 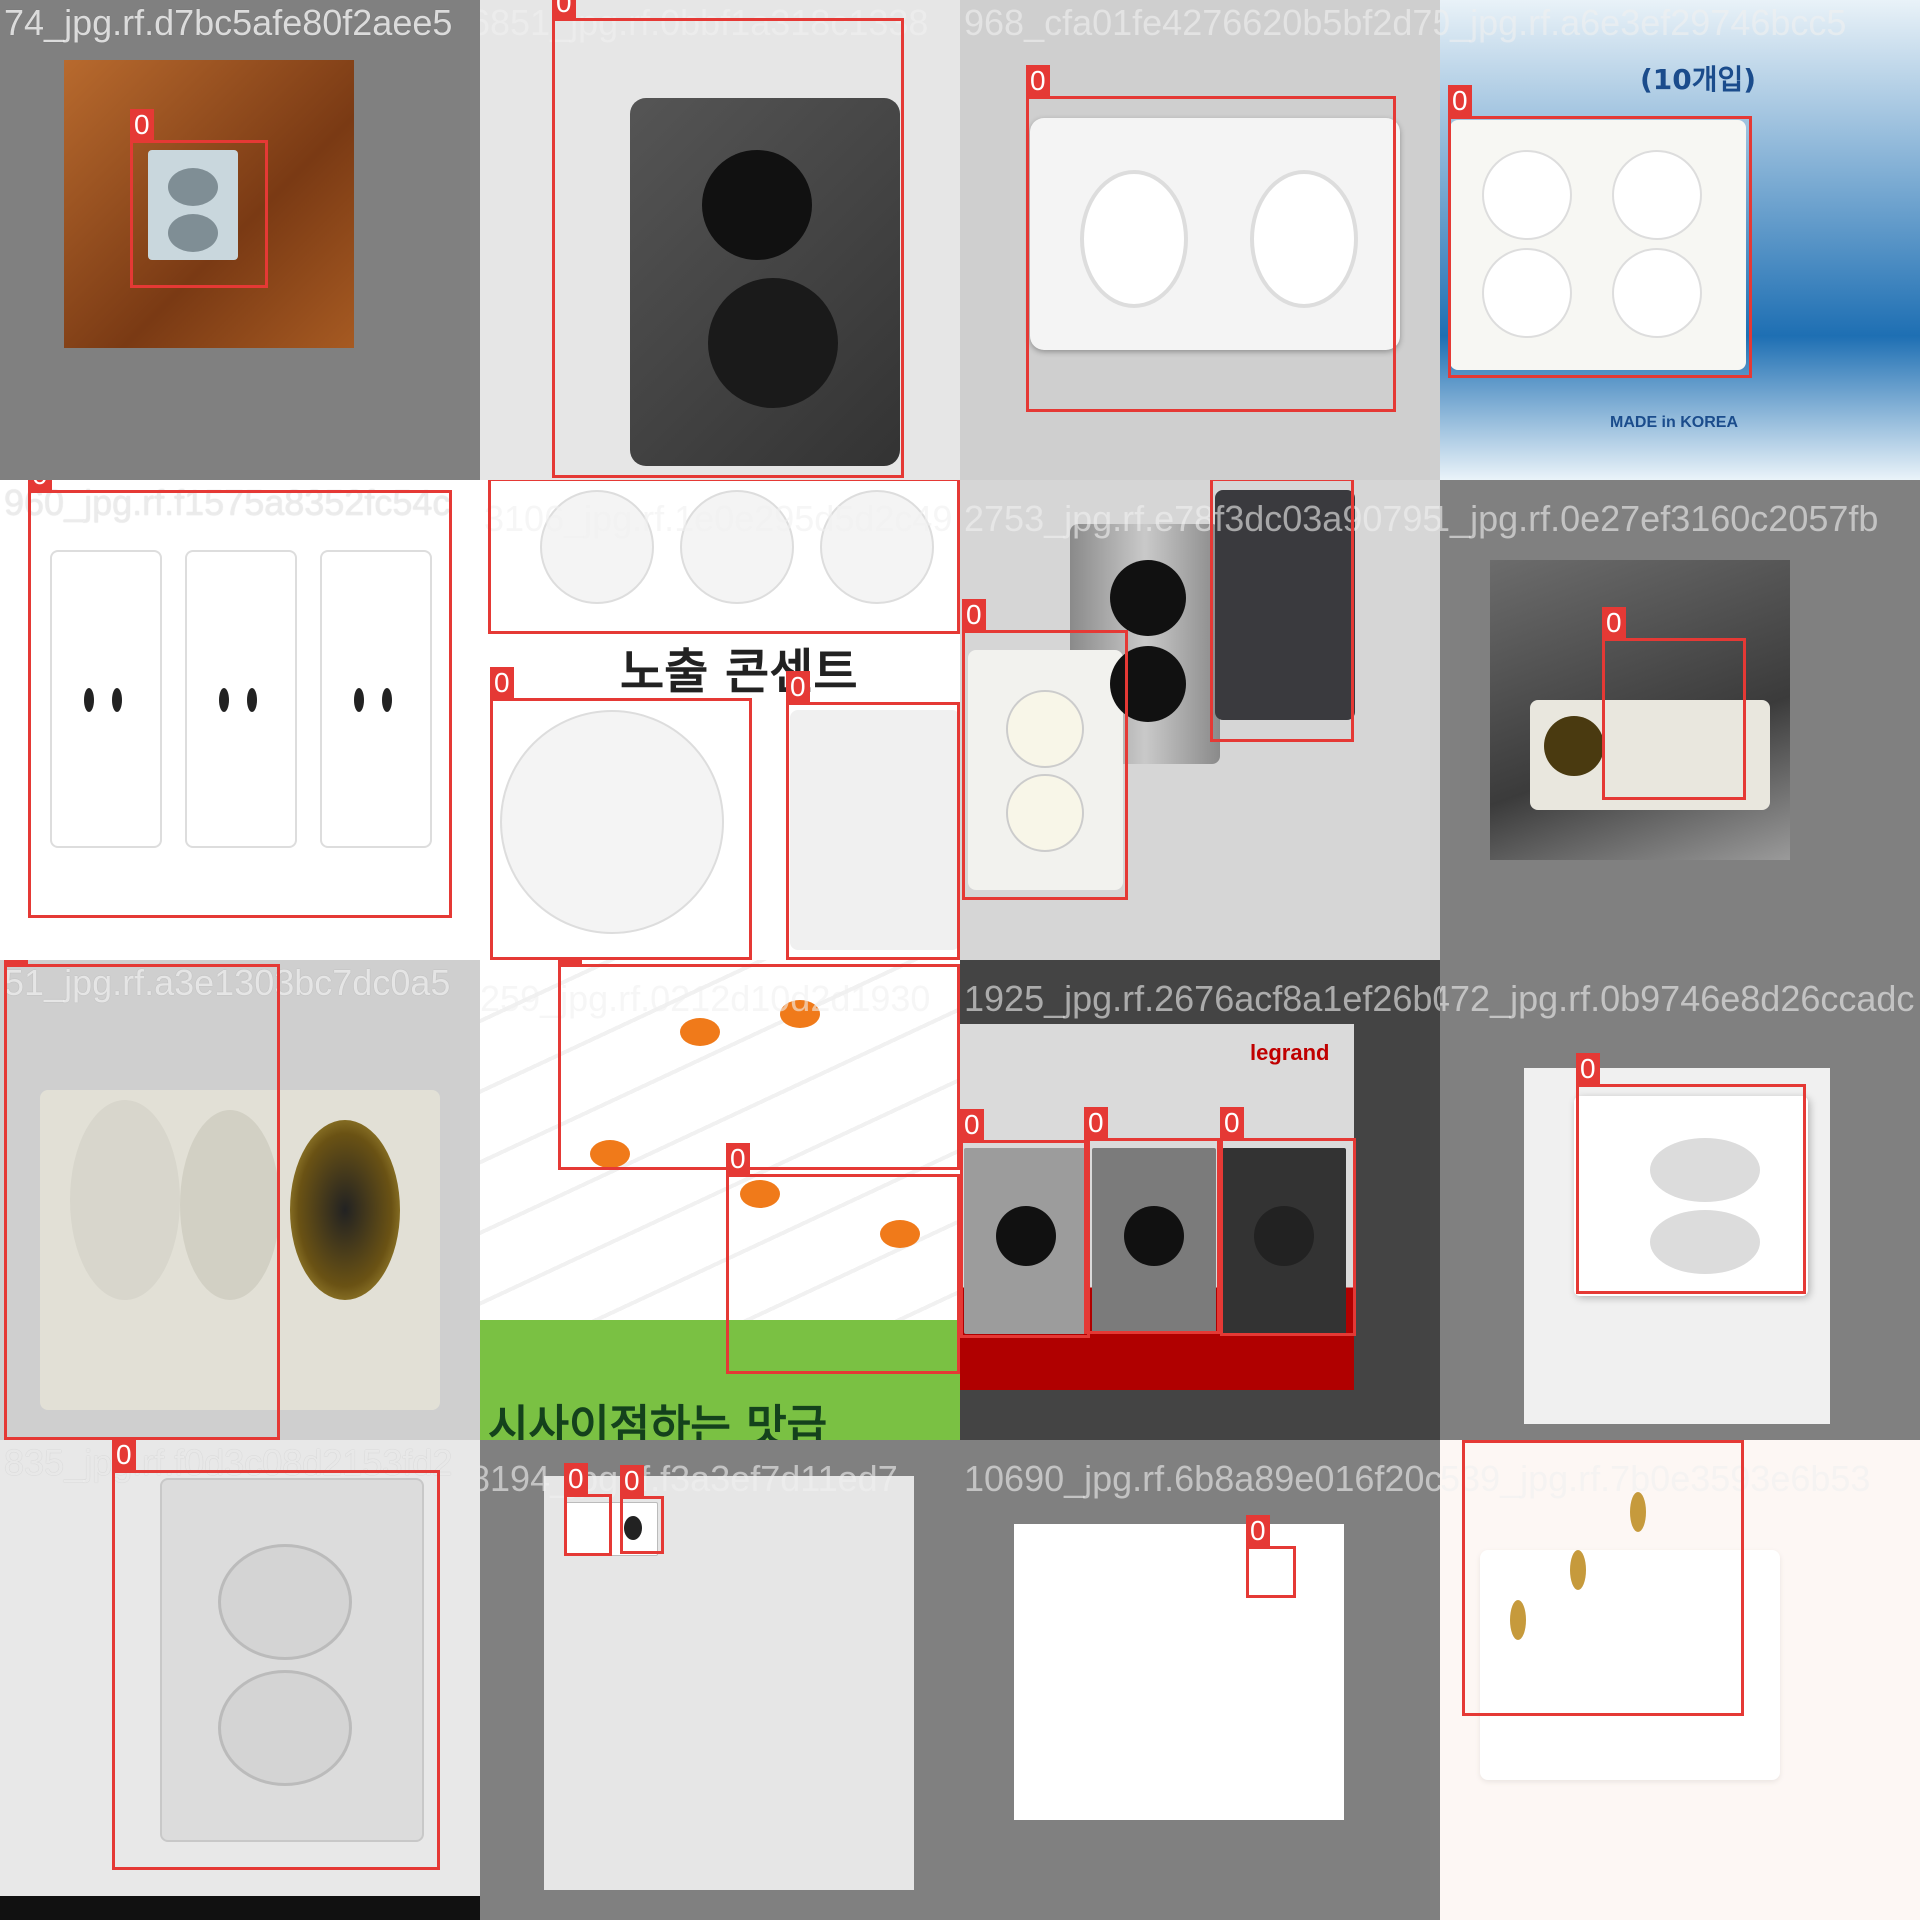 What do you see at coordinates (1674, 422) in the screenshot?
I see `made-in-korea-badge: MADE in KOREA` at bounding box center [1674, 422].